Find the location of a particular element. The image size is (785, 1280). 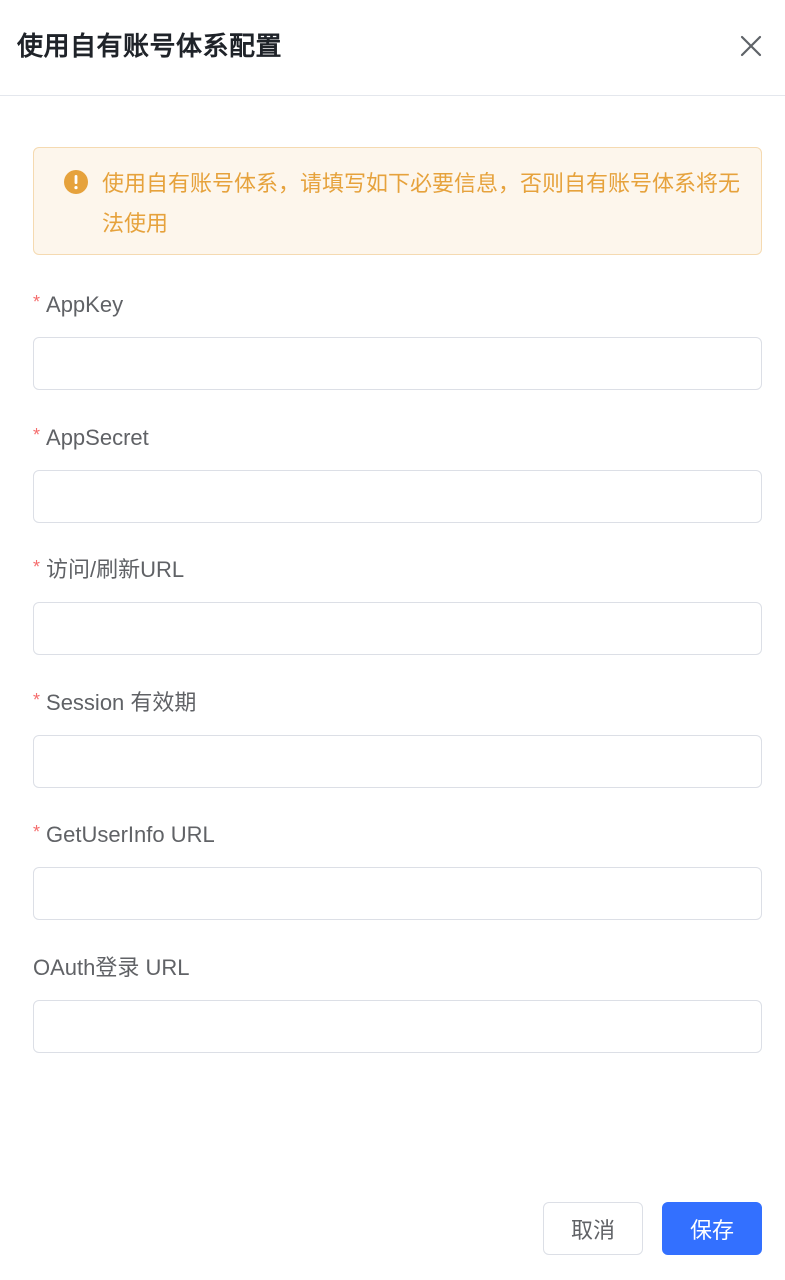

form-item-oauth-url: OAuth登录 URL is located at coordinates (397, 1003).